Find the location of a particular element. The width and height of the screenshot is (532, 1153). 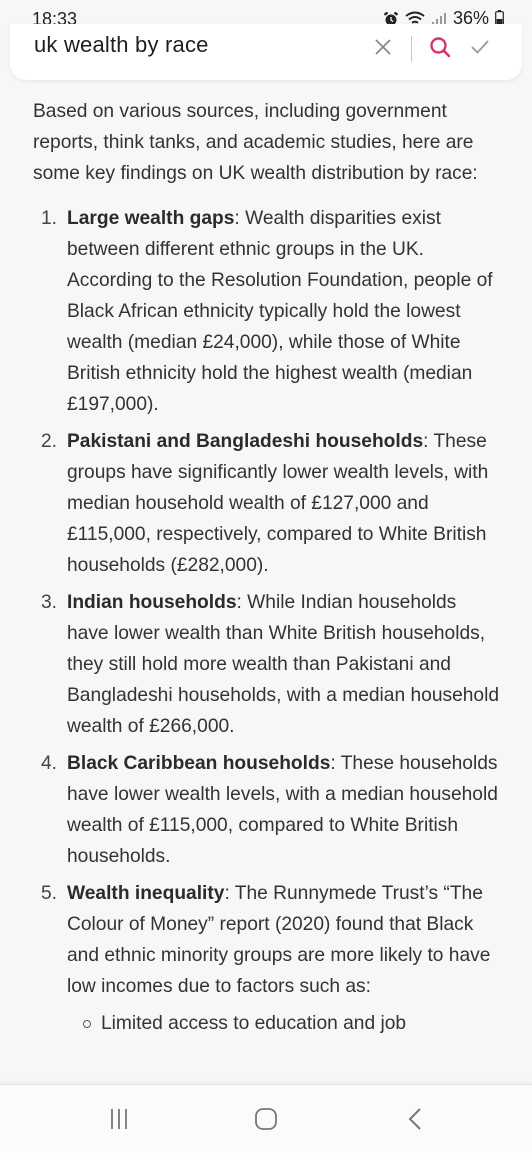

recent-apps-icon is located at coordinates (119, 1121).